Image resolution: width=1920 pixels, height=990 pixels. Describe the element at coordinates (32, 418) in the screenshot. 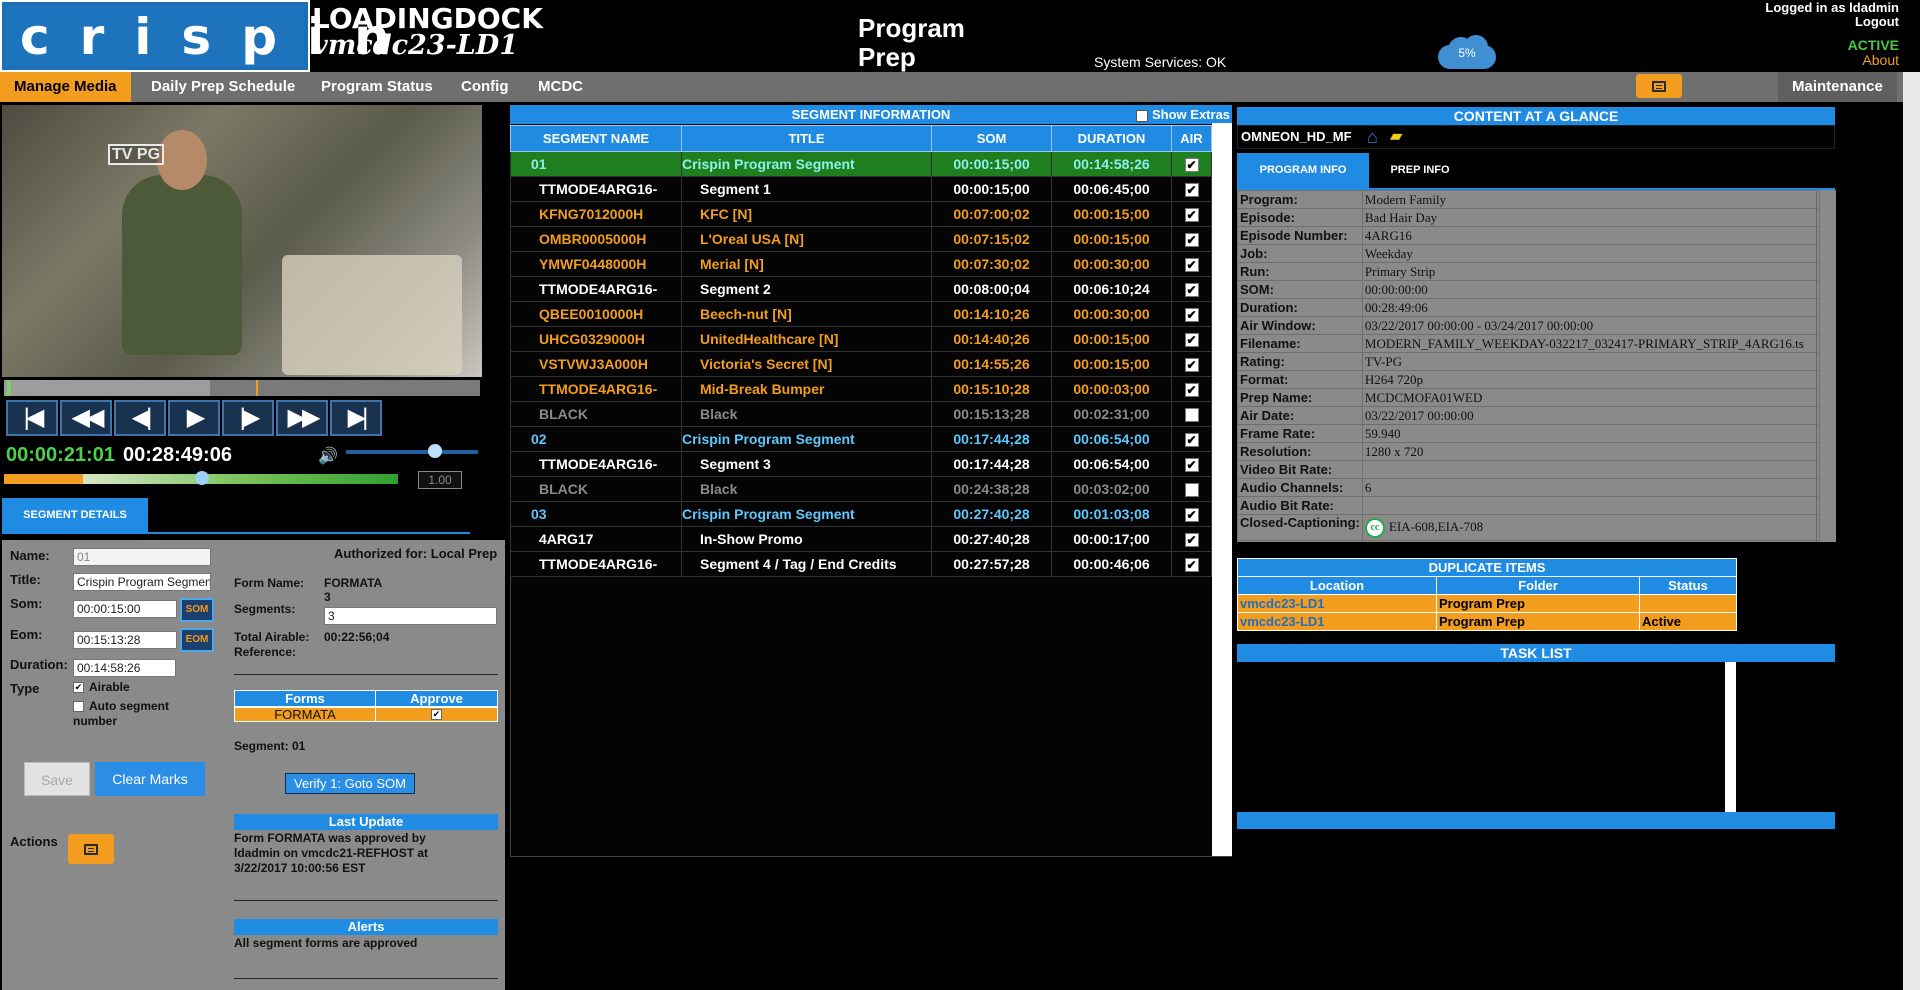

I see `goto-start-button: |◀` at that location.